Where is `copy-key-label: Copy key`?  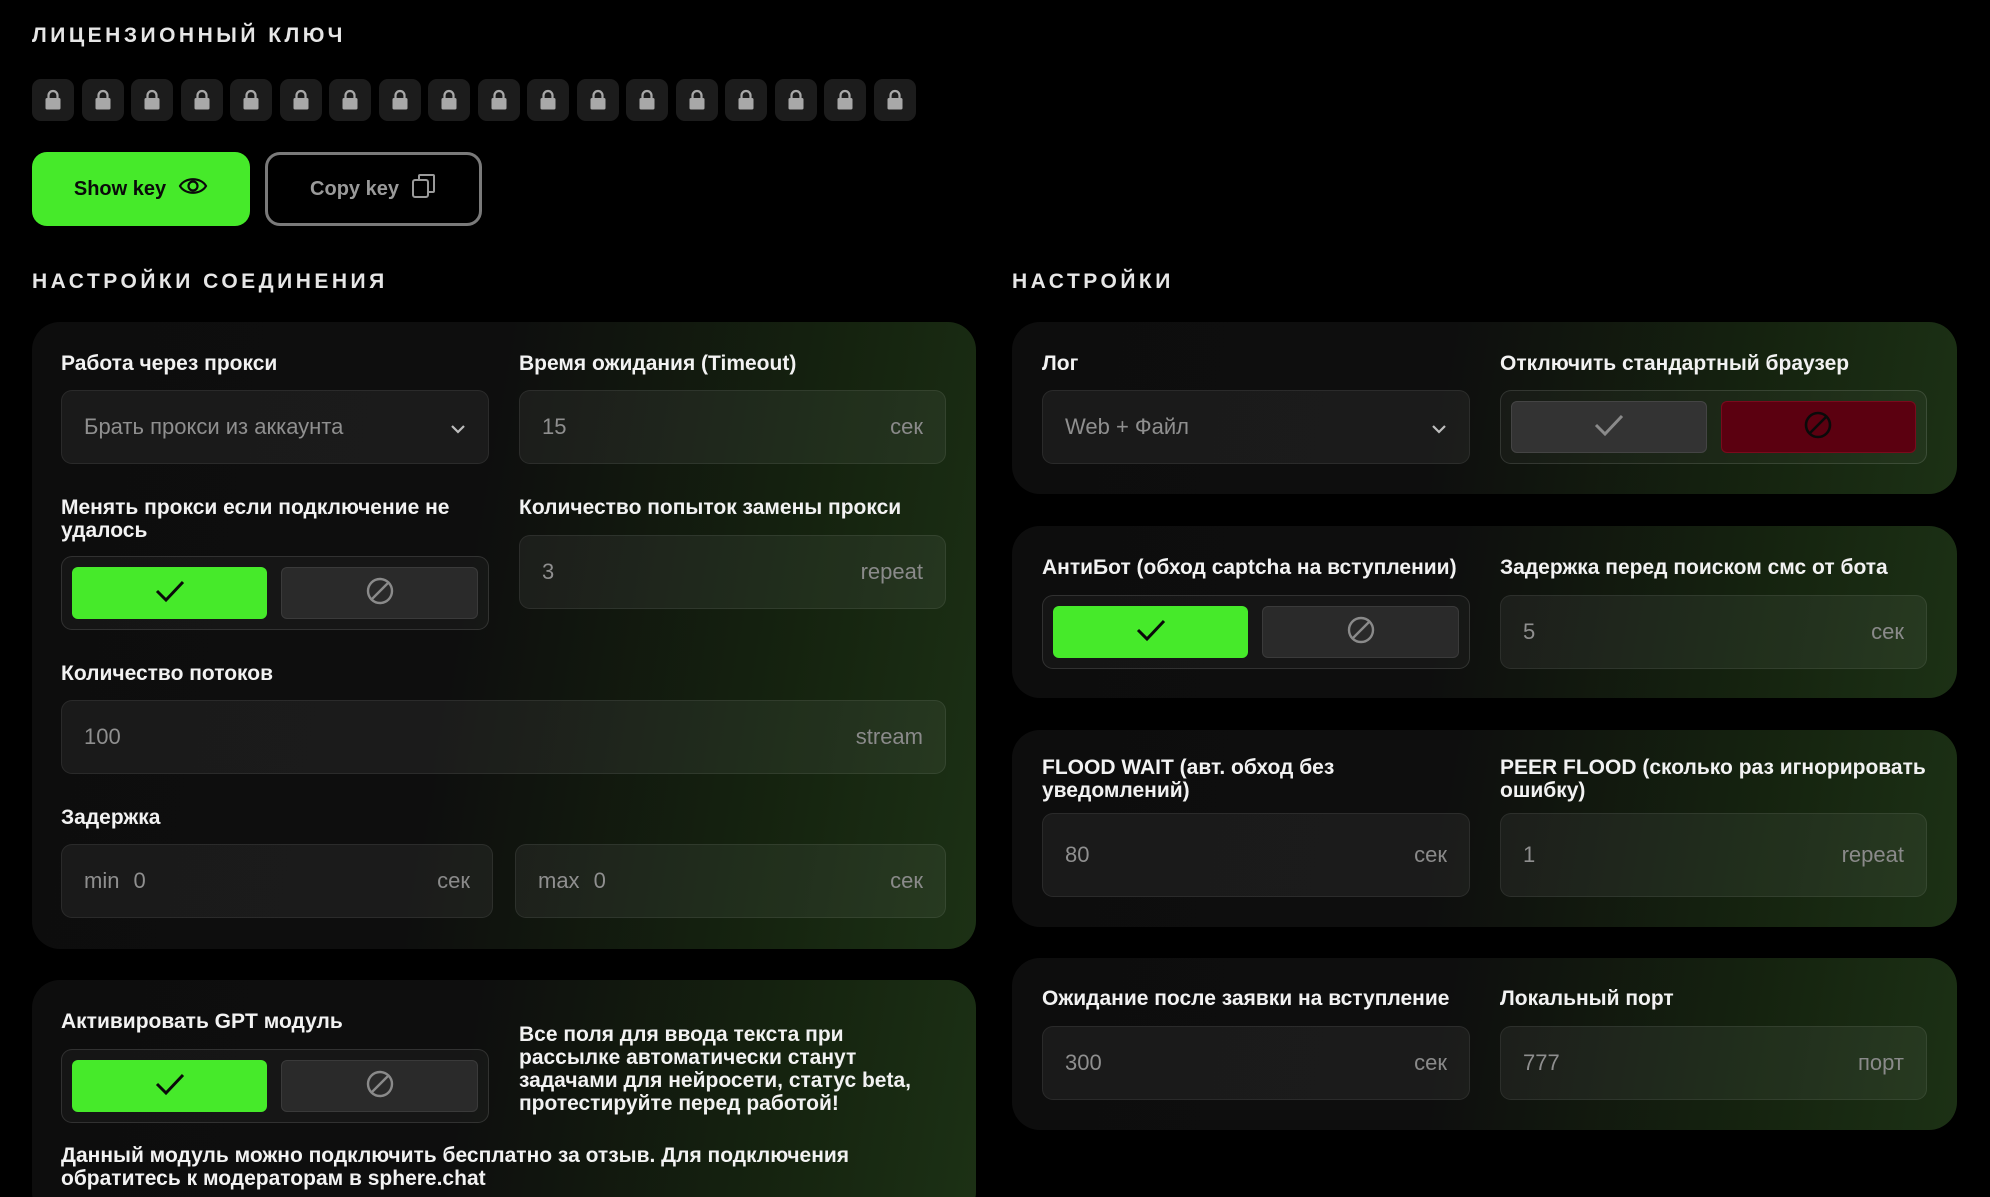 copy-key-label: Copy key is located at coordinates (354, 188).